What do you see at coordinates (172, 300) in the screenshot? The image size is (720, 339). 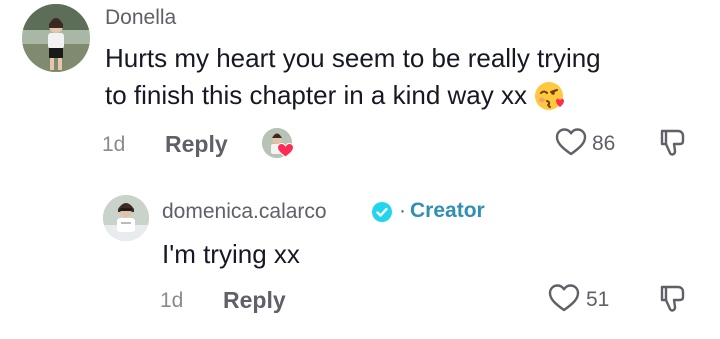 I see `reply-age: 1d` at bounding box center [172, 300].